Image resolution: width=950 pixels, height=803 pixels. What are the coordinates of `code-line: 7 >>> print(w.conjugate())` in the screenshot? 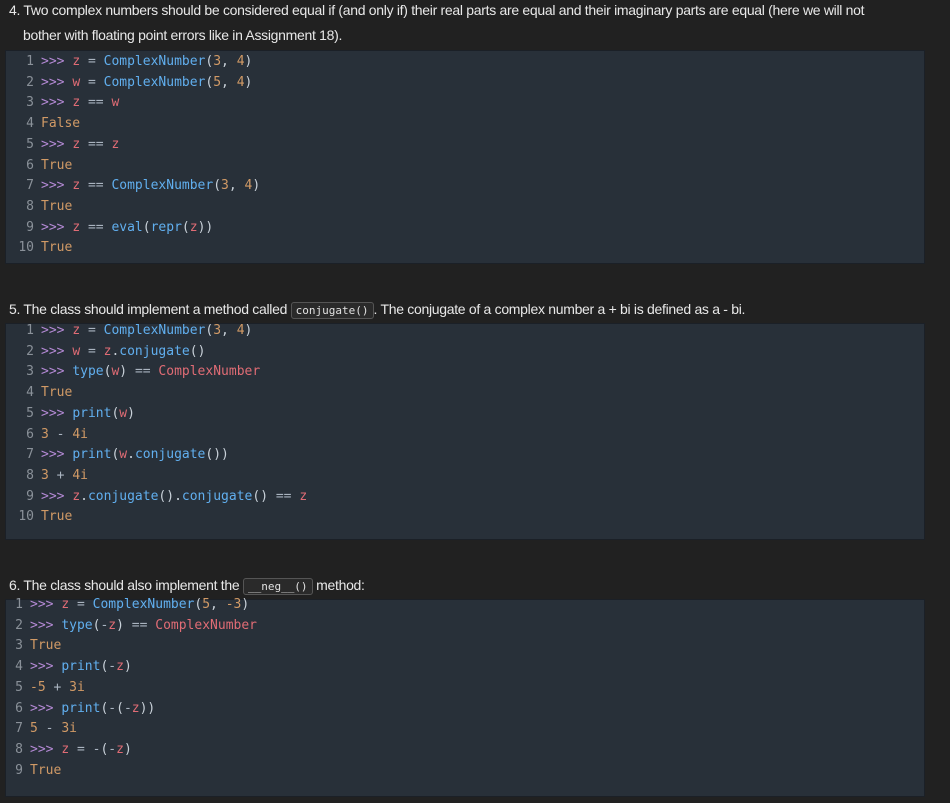 It's located at (117, 455).